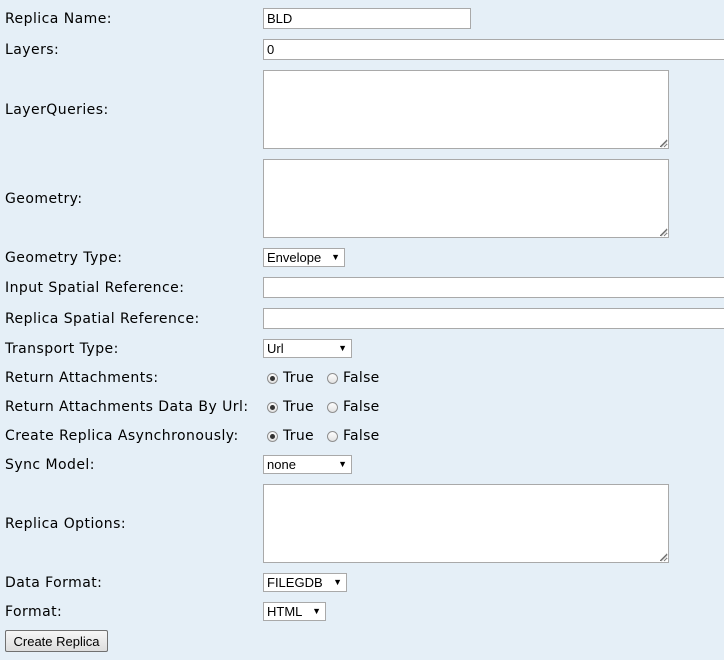 Image resolution: width=724 pixels, height=660 pixels. I want to click on layer-queries-wrapper, so click(466, 109).